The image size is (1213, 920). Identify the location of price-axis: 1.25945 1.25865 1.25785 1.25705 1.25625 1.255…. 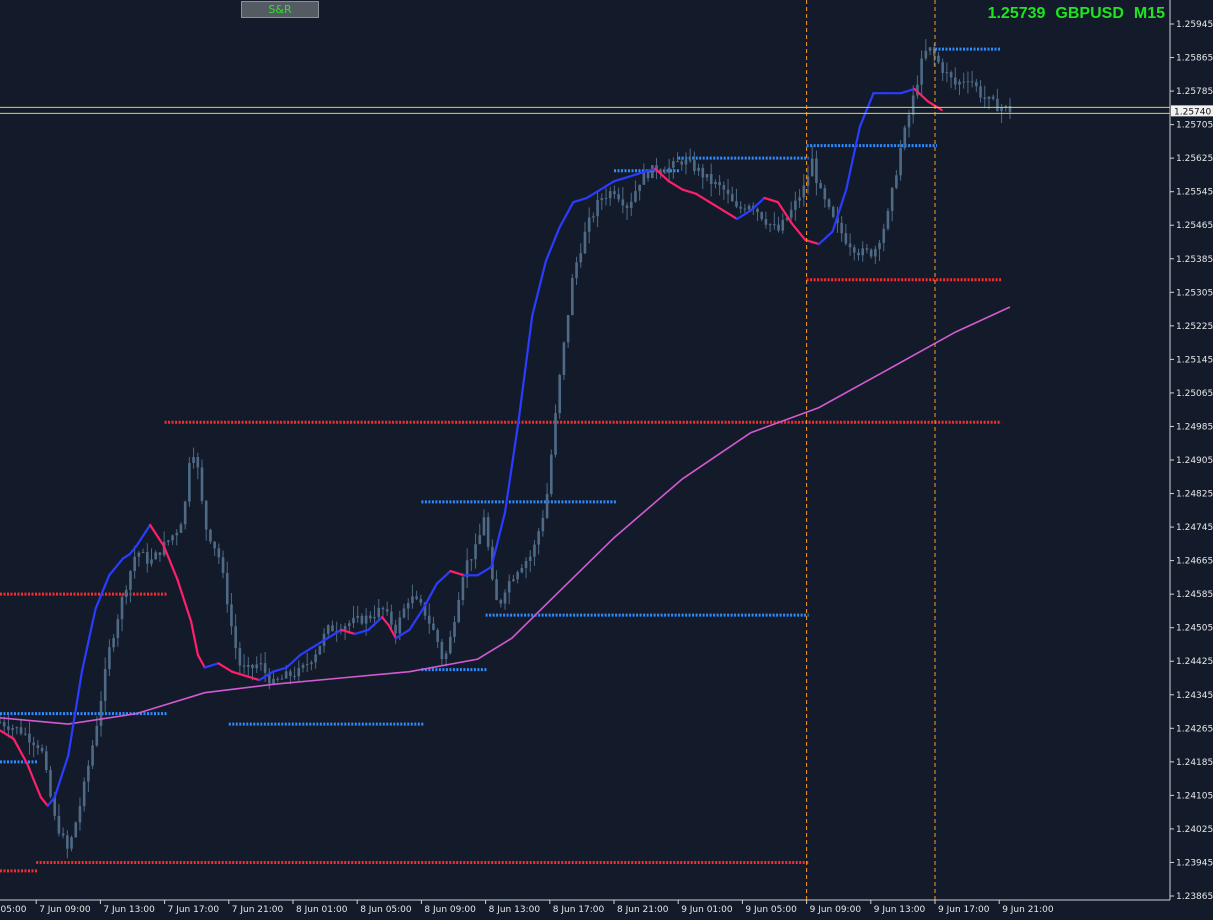
(1191, 451).